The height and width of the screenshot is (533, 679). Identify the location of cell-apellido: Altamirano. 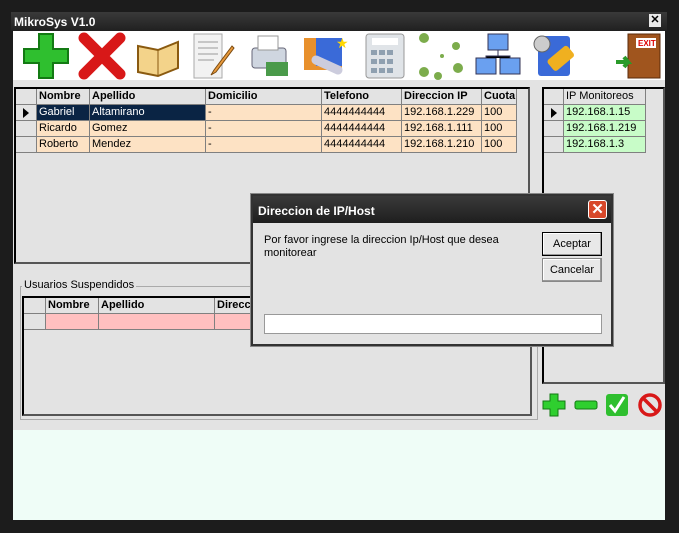
(148, 113).